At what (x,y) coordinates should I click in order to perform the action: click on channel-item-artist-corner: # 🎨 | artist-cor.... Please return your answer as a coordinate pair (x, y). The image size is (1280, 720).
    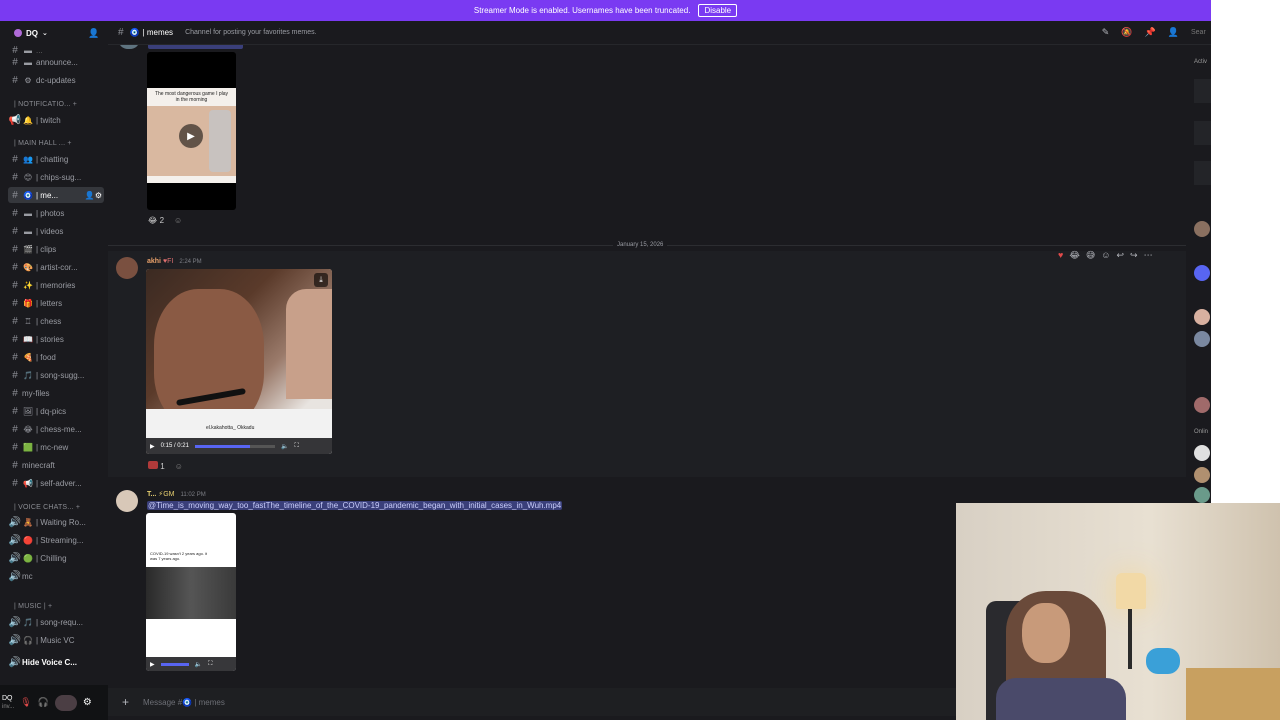
    Looking at the image, I should click on (56, 267).